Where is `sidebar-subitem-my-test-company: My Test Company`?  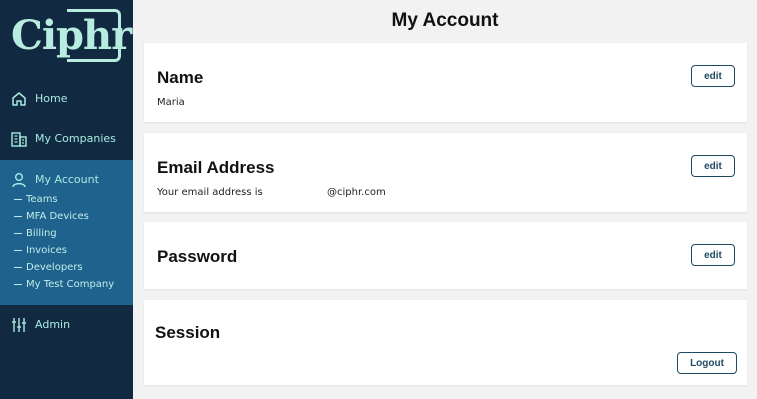
sidebar-subitem-my-test-company: My Test Company is located at coordinates (64, 285).